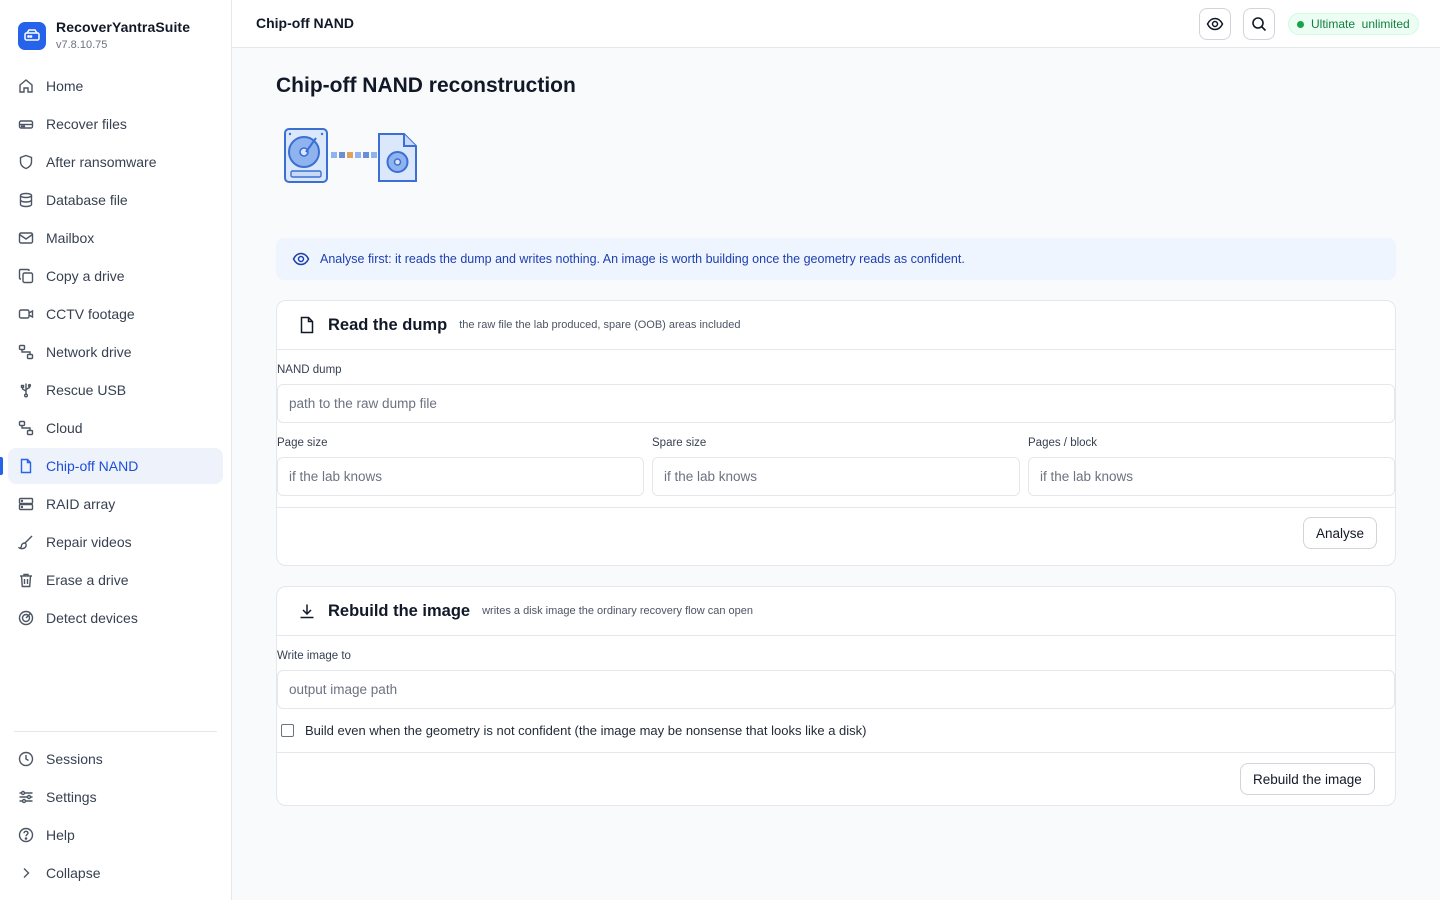 Image resolution: width=1440 pixels, height=900 pixels. I want to click on rebuild-image-button: Rebuild the image, so click(1307, 779).